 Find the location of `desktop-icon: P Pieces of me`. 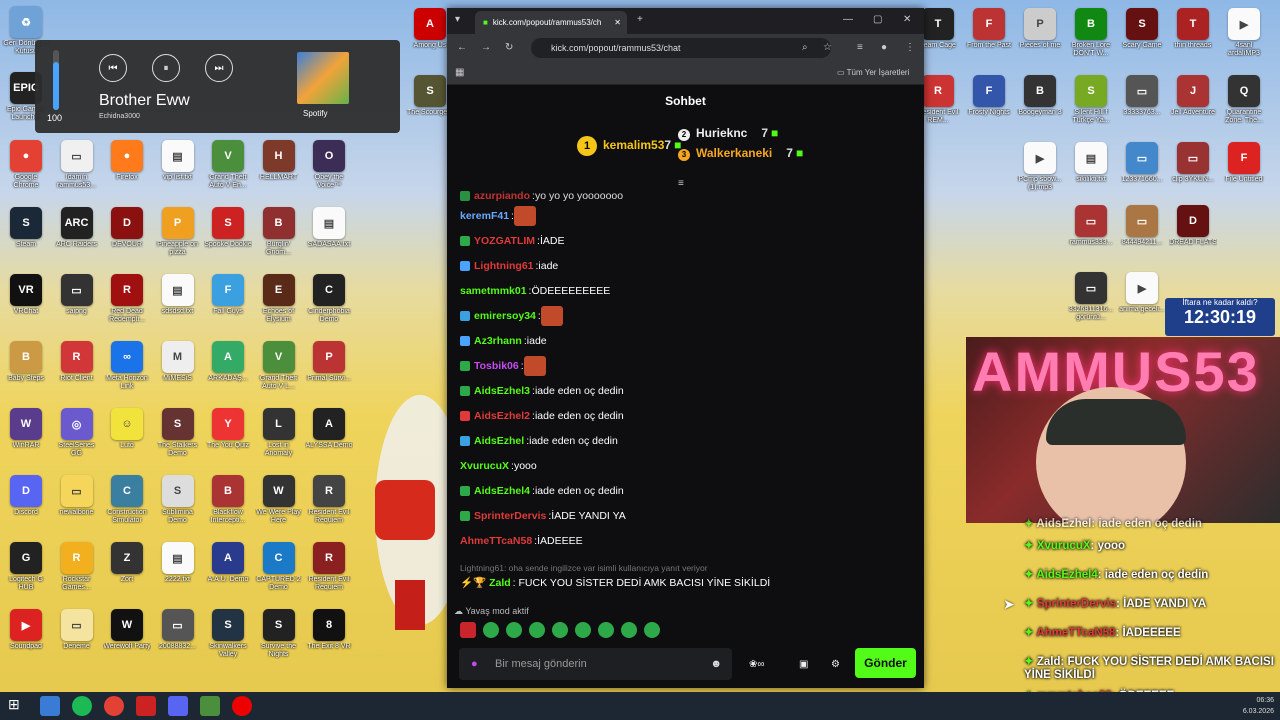

desktop-icon: P Pieces of me is located at coordinates (1040, 29).